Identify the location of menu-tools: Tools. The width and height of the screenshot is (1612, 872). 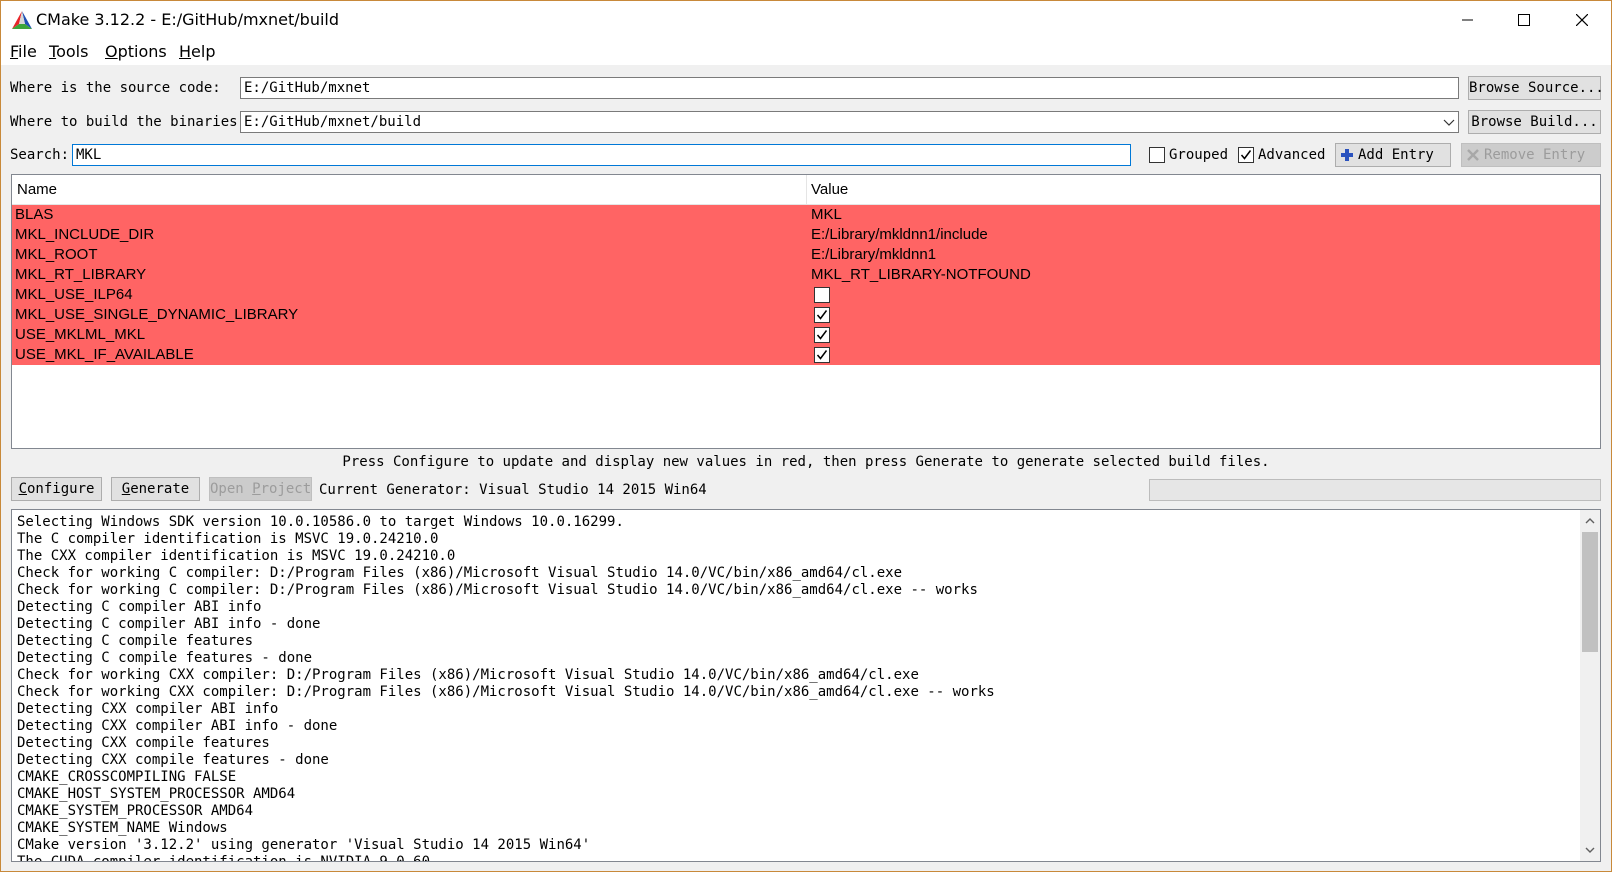
(68, 51).